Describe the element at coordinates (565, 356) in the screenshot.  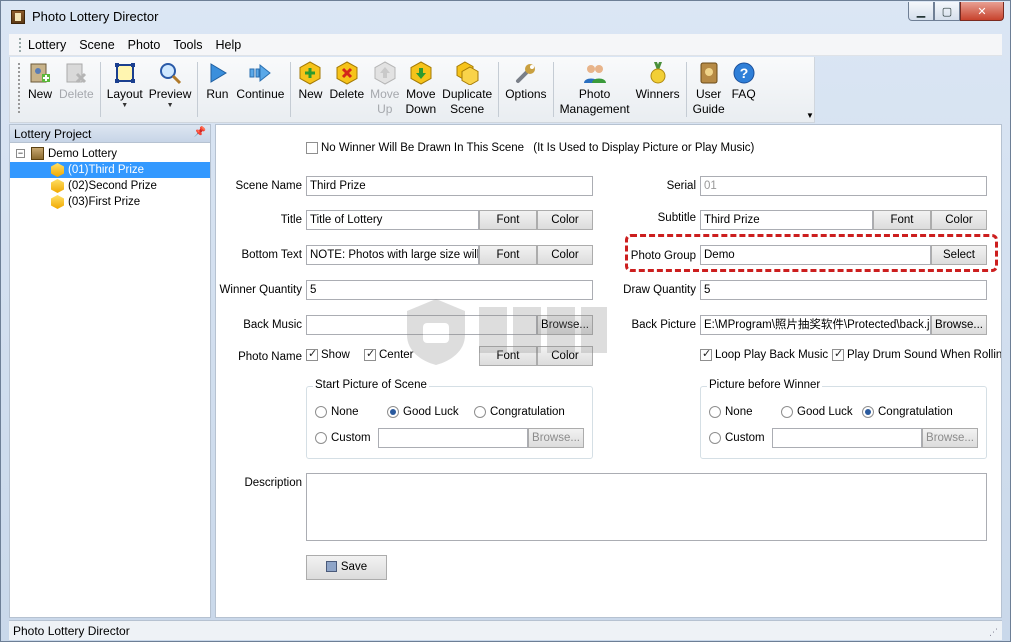
I see `photo-name-color-button: Color` at that location.